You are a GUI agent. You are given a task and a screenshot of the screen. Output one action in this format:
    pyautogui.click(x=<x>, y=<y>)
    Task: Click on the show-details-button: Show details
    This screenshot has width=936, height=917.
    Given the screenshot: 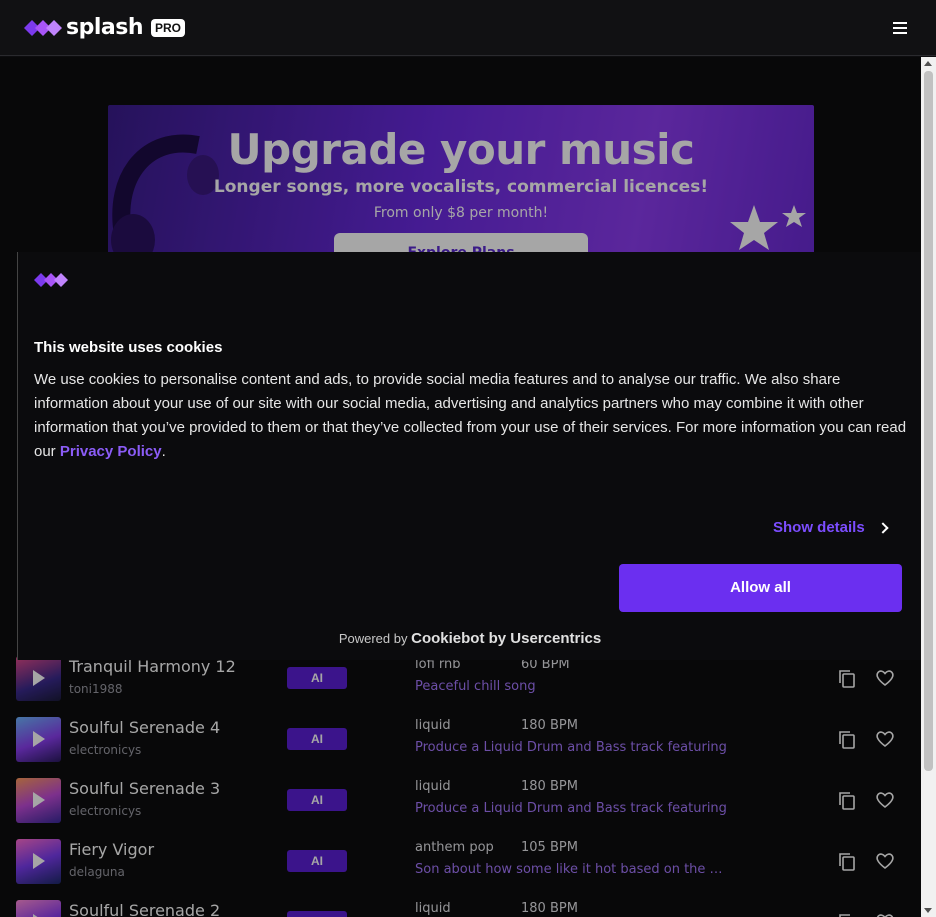 What is the action you would take?
    pyautogui.click(x=831, y=527)
    